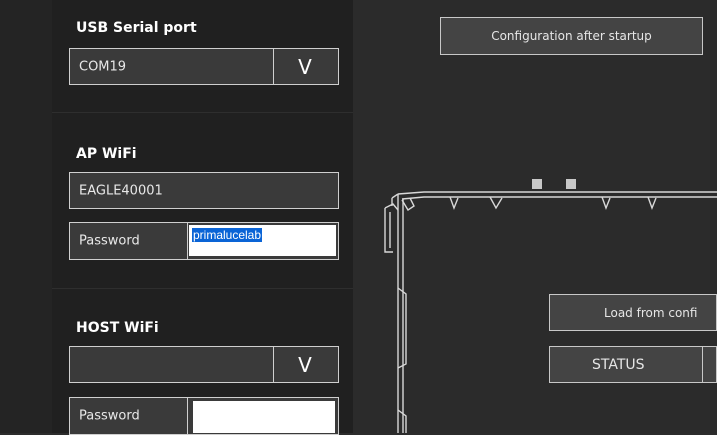  I want to click on host-wifi-label: HOST WiFi, so click(117, 328).